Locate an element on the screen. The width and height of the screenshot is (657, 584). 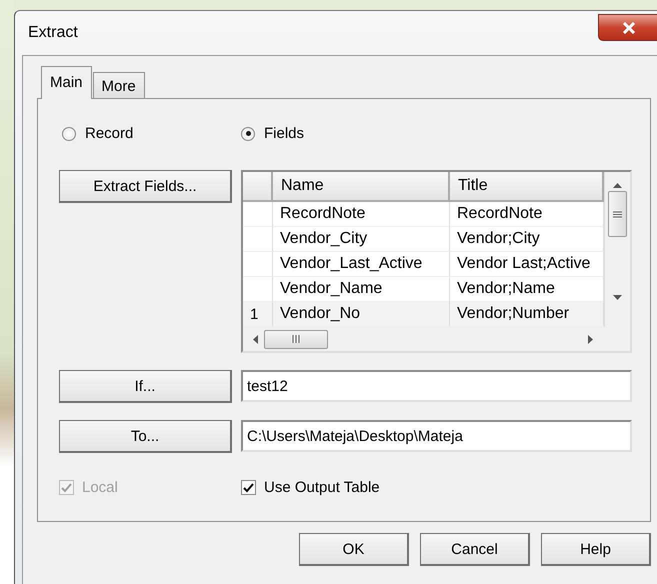
column-header: Name is located at coordinates (361, 187).